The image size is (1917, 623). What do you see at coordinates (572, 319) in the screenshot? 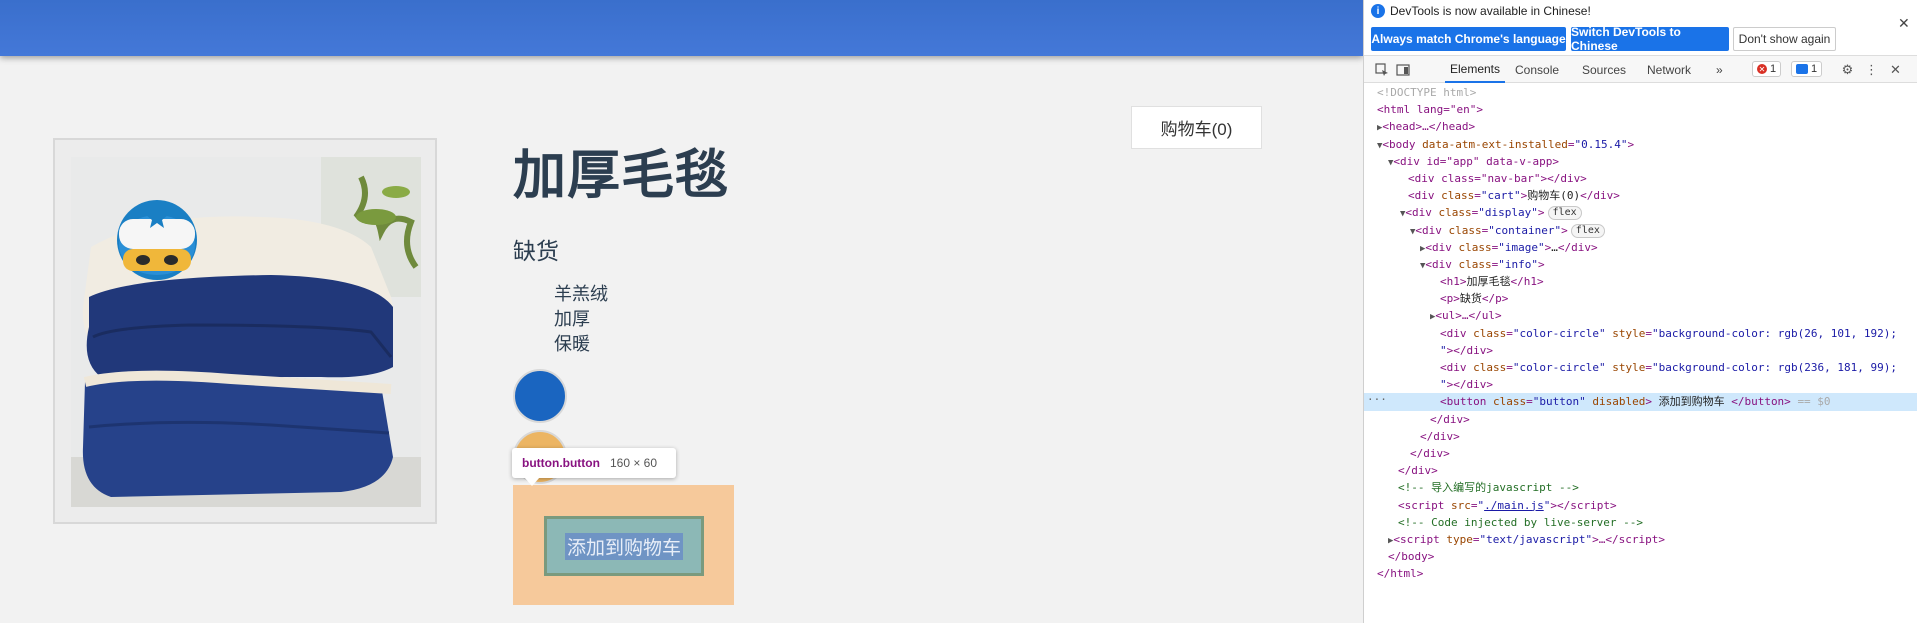
I see `feature-item: 加厚` at bounding box center [572, 319].